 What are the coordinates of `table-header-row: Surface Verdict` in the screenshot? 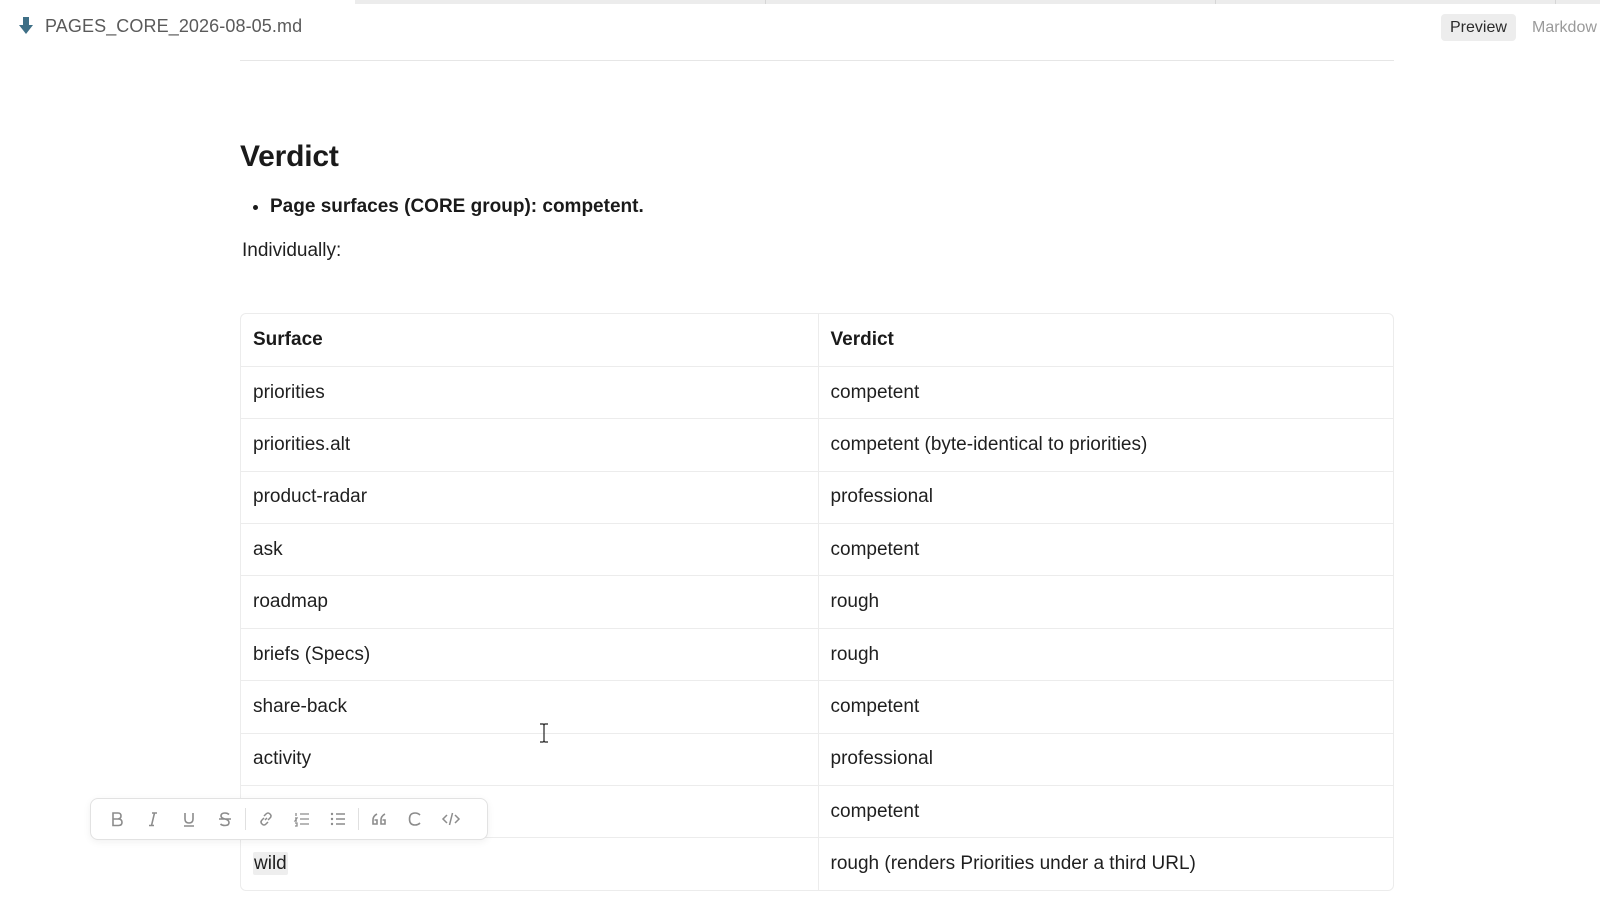 It's located at (817, 340).